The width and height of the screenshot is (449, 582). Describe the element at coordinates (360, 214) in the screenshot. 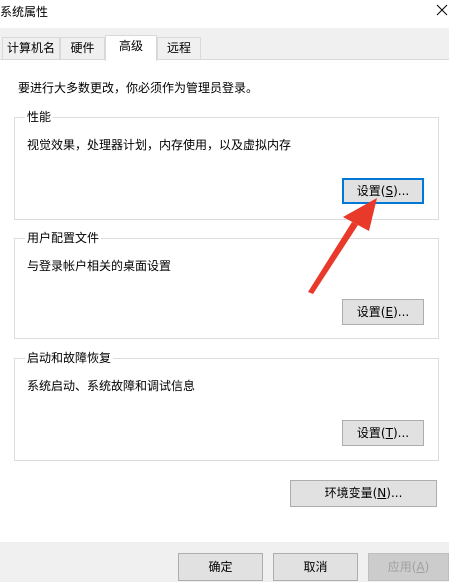

I see `arrow-head` at that location.